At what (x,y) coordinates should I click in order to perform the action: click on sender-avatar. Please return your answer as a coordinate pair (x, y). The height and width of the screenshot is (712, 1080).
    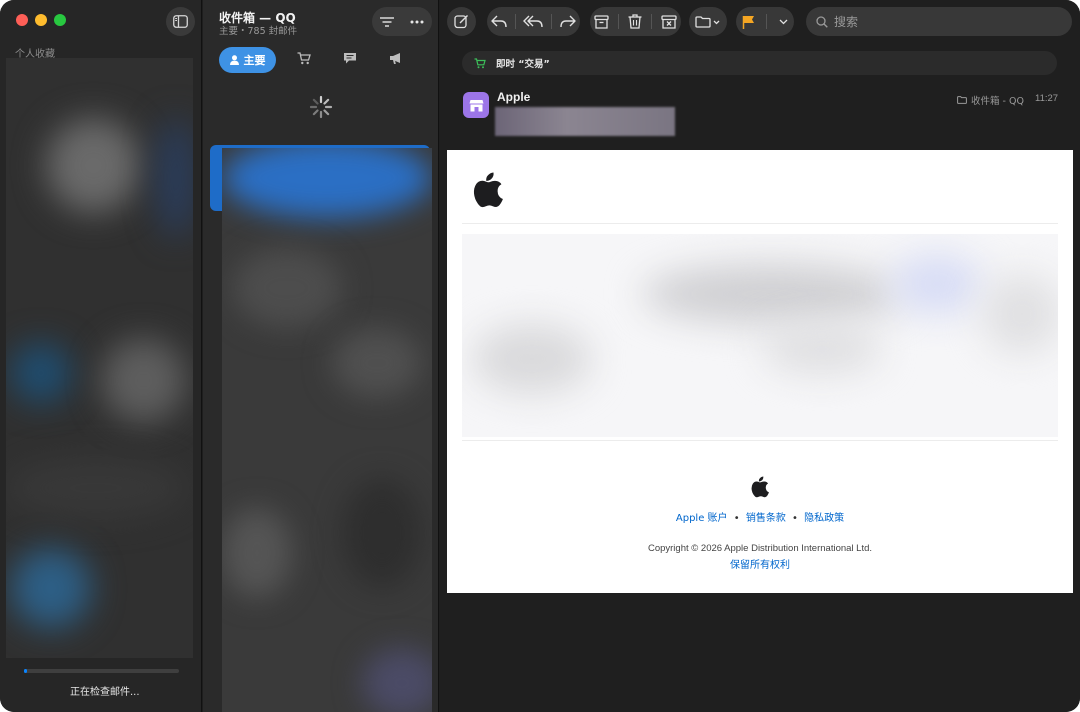
    Looking at the image, I should click on (476, 105).